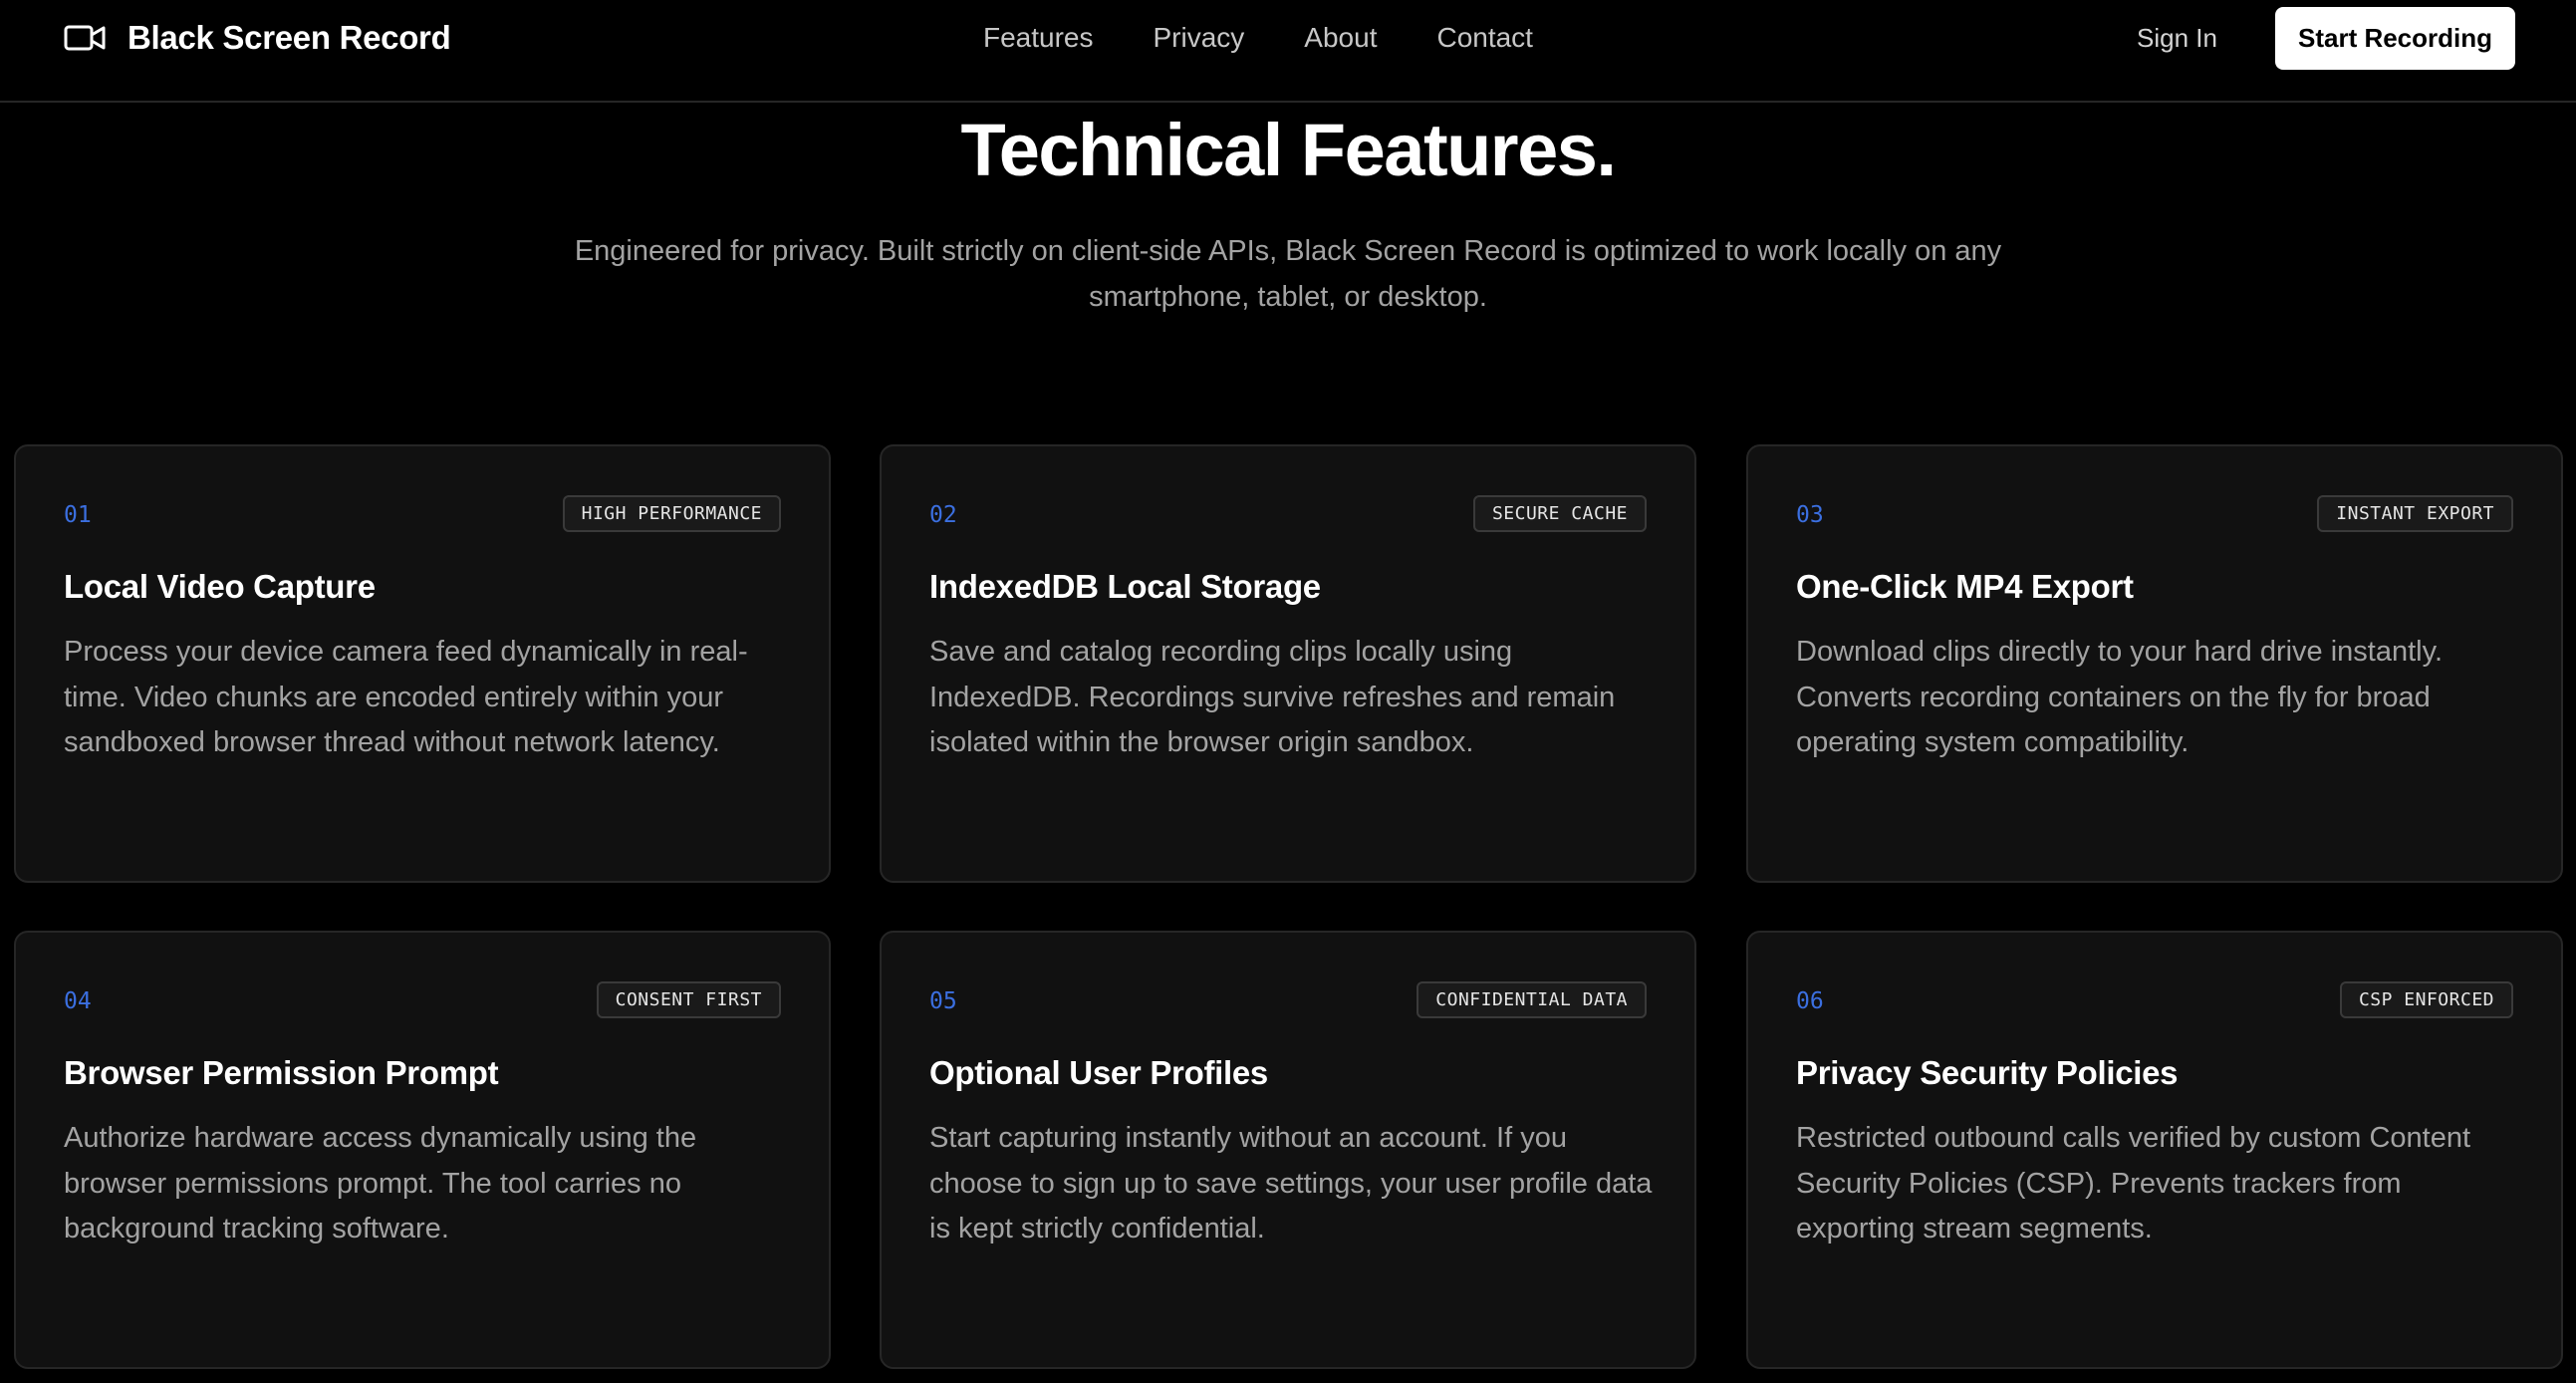 Image resolution: width=2576 pixels, height=1383 pixels. I want to click on feature-title: IndexedDB Local Storage, so click(1125, 586).